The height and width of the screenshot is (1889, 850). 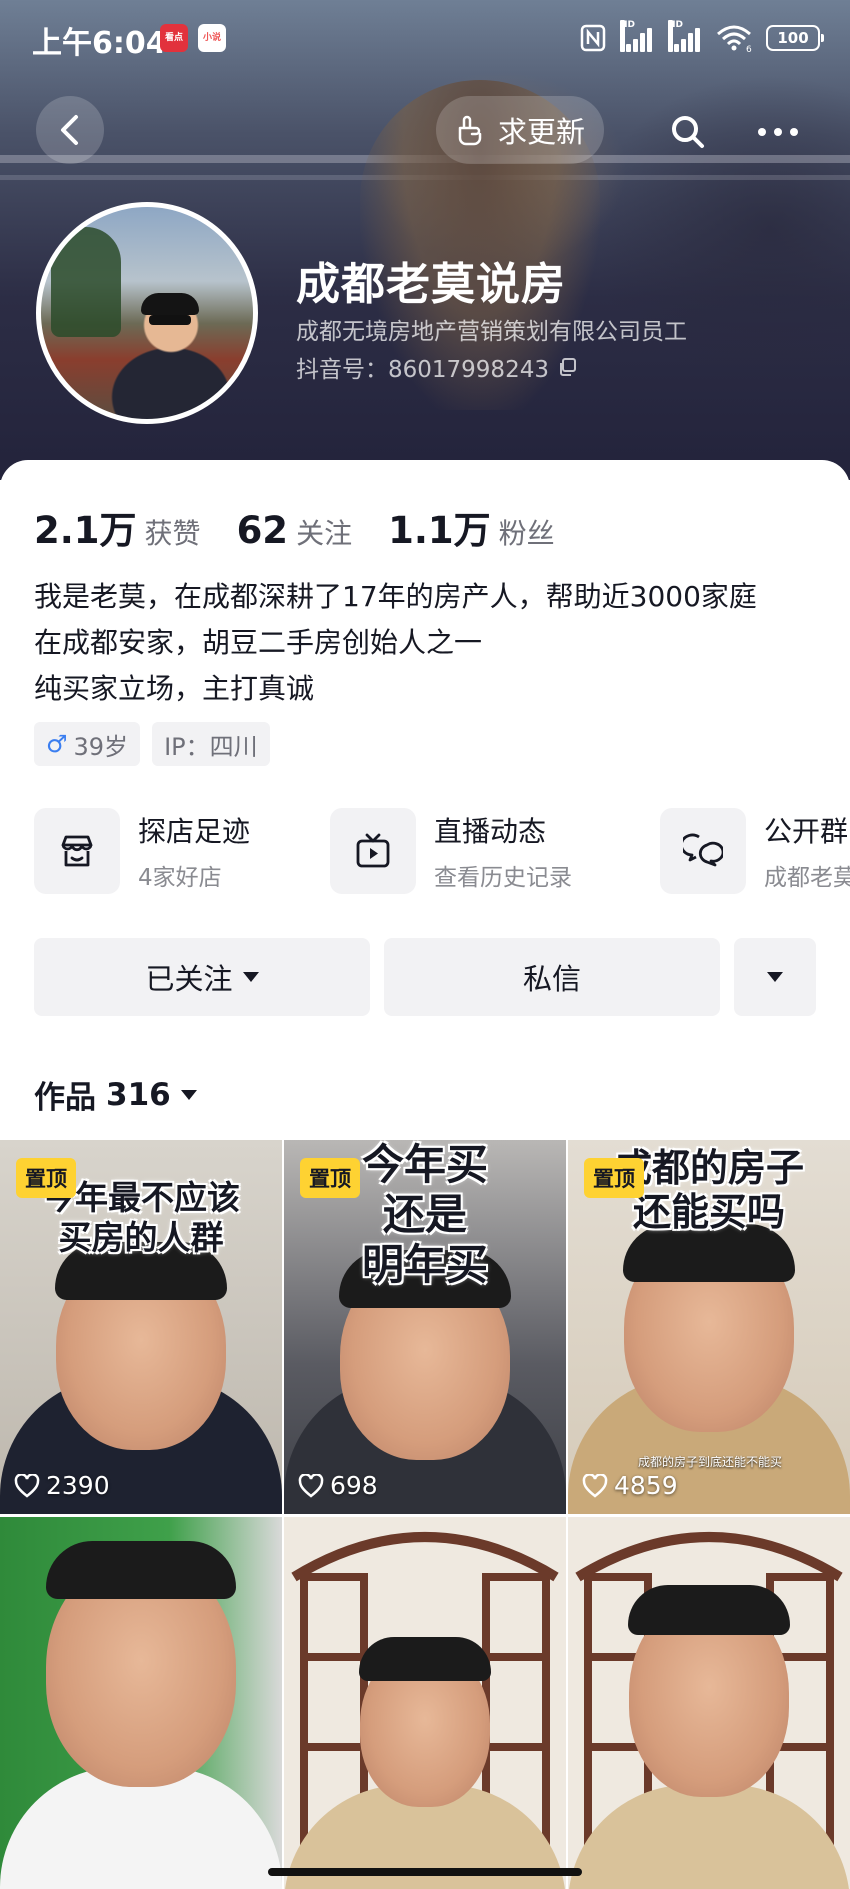 I want to click on profile-shortcuts: 探店足迹 4家好店 直播动态 查看历史记录 公开群 成都老莫, so click(x=442, y=853).